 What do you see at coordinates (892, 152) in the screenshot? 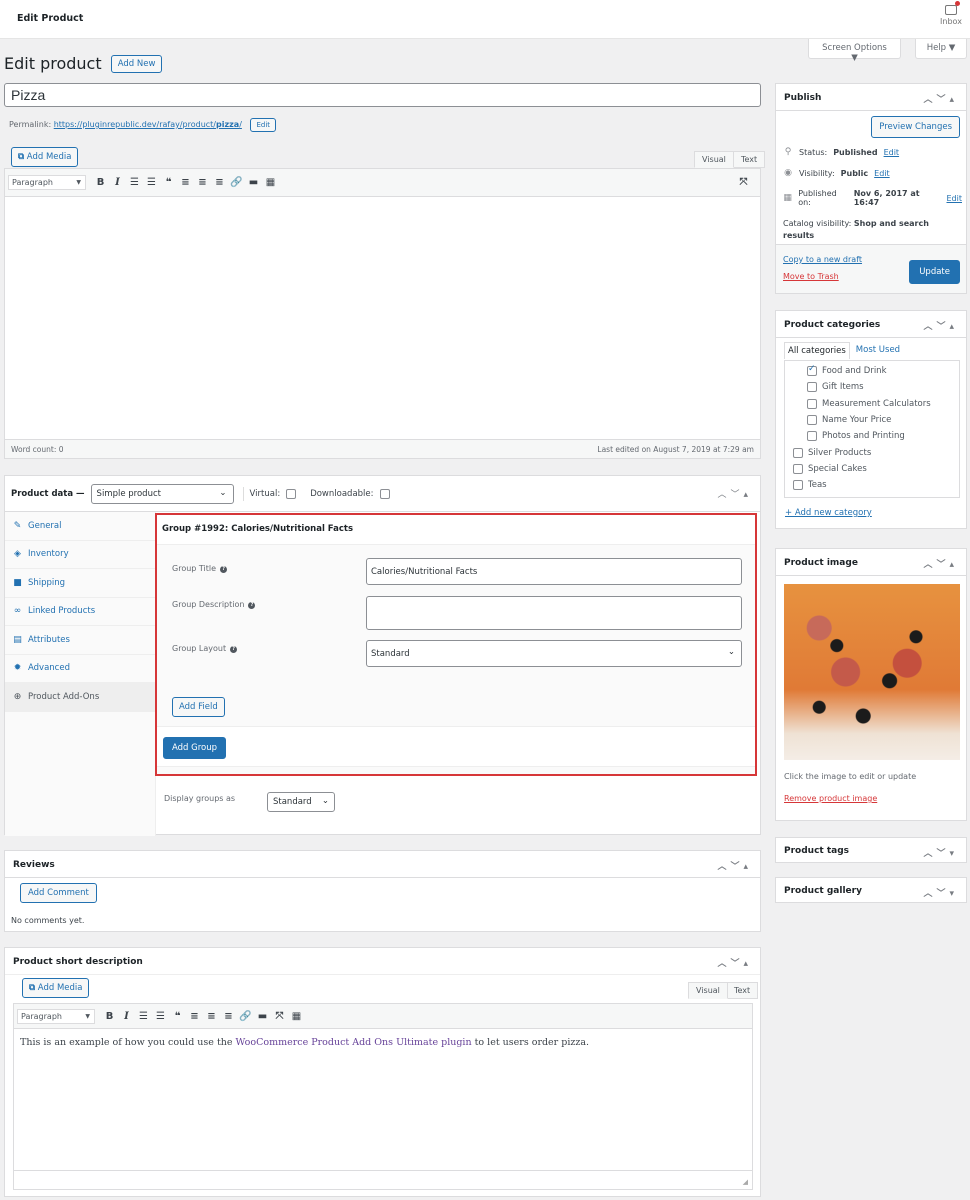
I see `status-edit-link: Edit` at bounding box center [892, 152].